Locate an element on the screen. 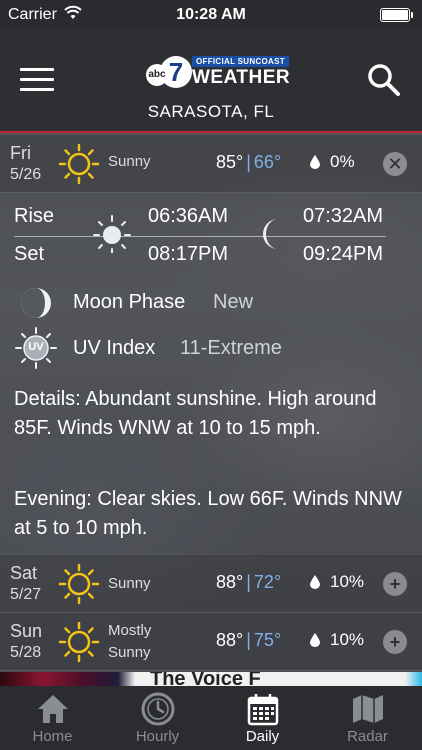  day-date: 5/27 is located at coordinates (26, 594).